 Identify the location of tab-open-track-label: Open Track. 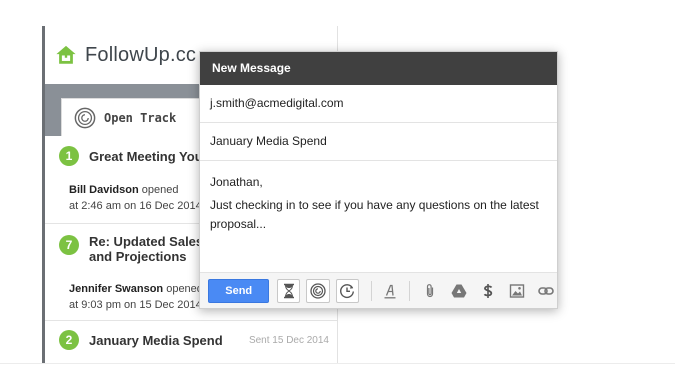
(140, 117).